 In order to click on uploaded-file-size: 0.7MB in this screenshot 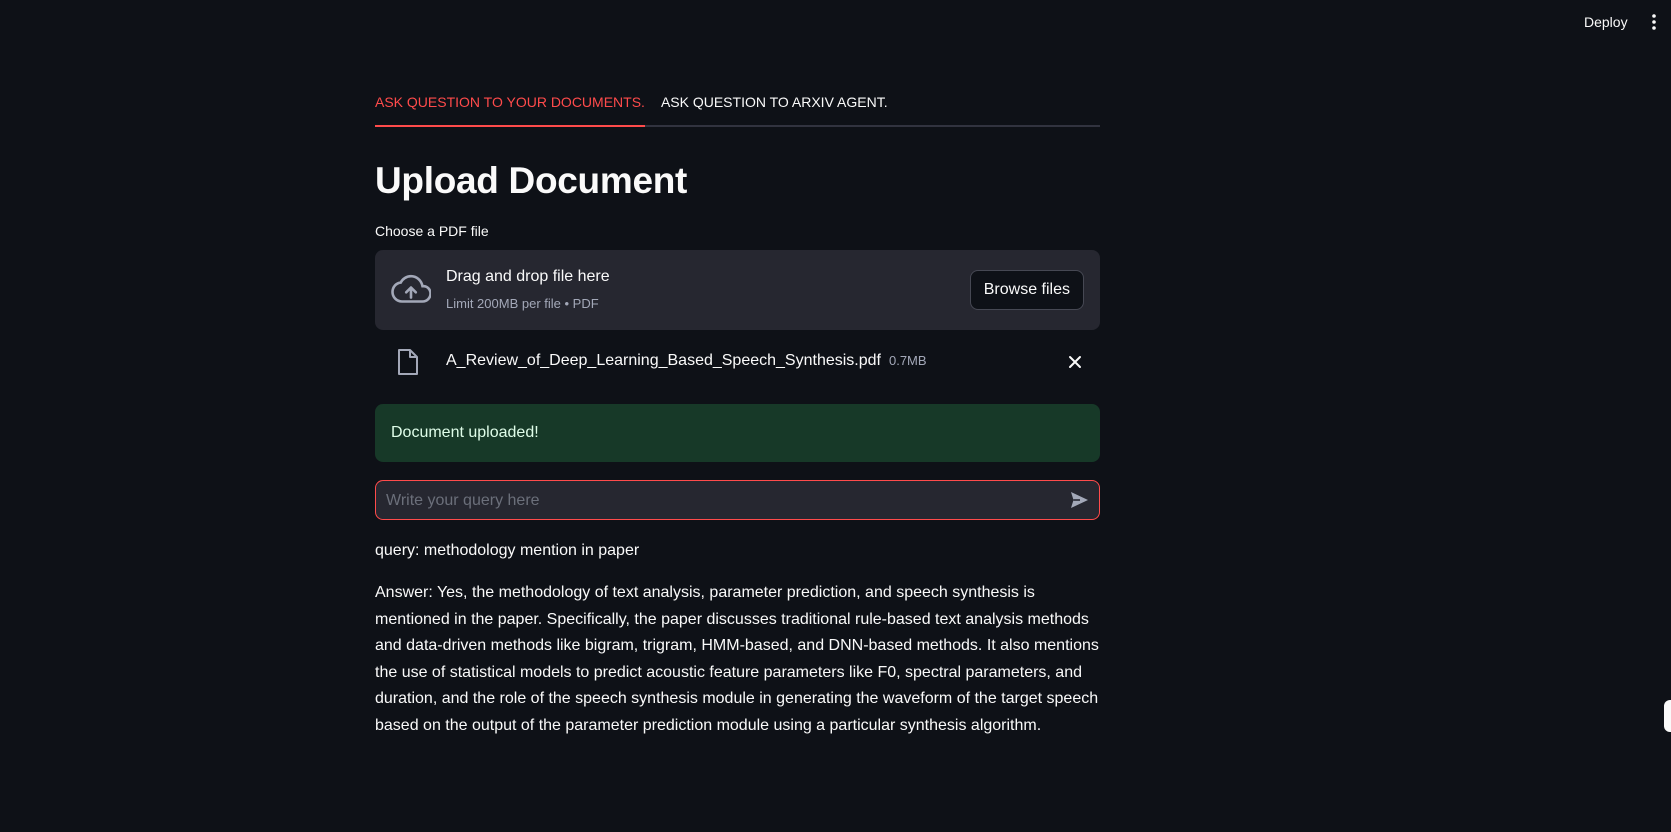, I will do `click(907, 360)`.